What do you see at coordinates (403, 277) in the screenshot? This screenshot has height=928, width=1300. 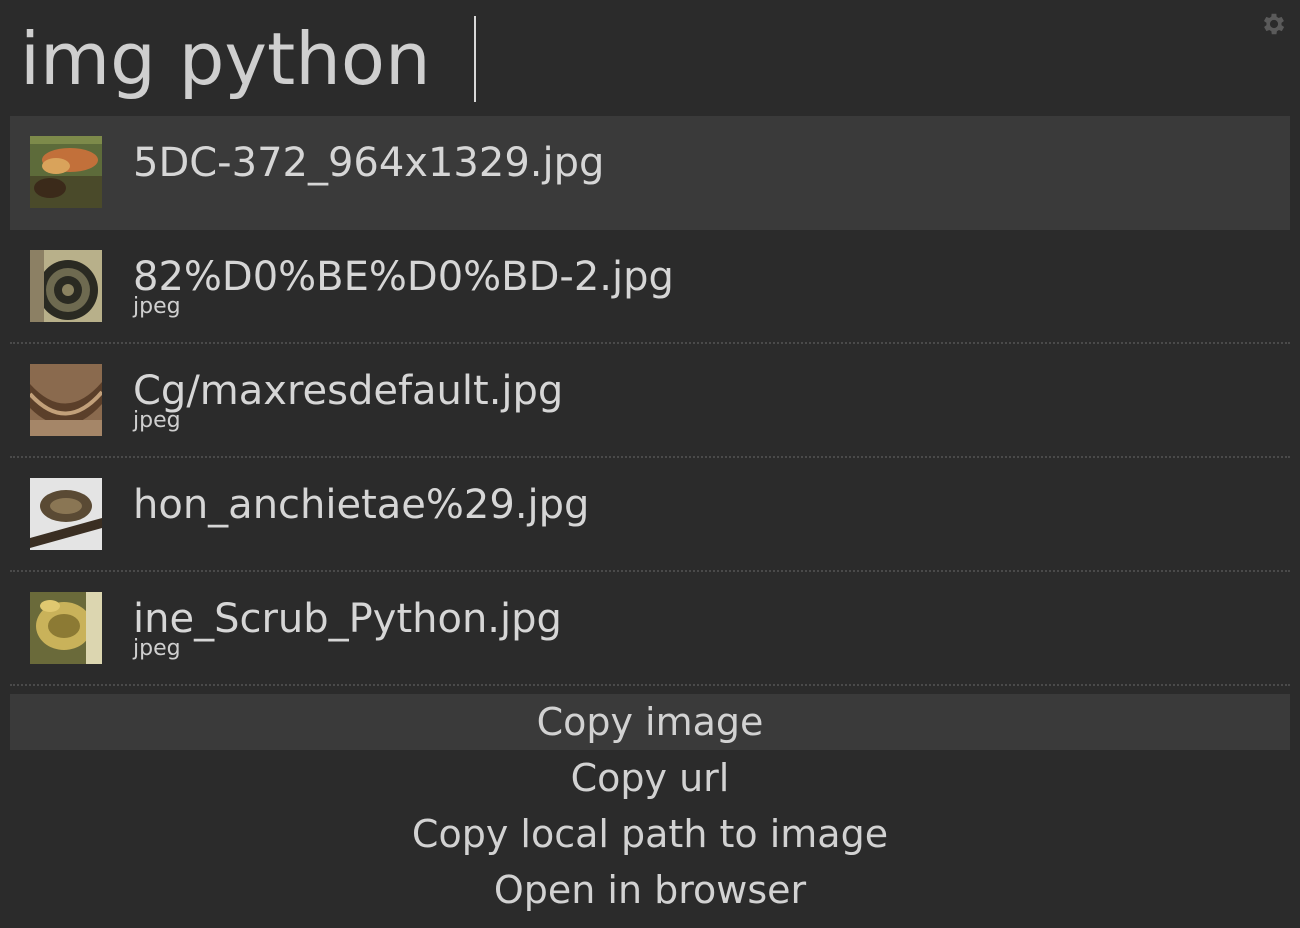 I see `result-title: 82%D0%BE%D0%BD-2.jpg` at bounding box center [403, 277].